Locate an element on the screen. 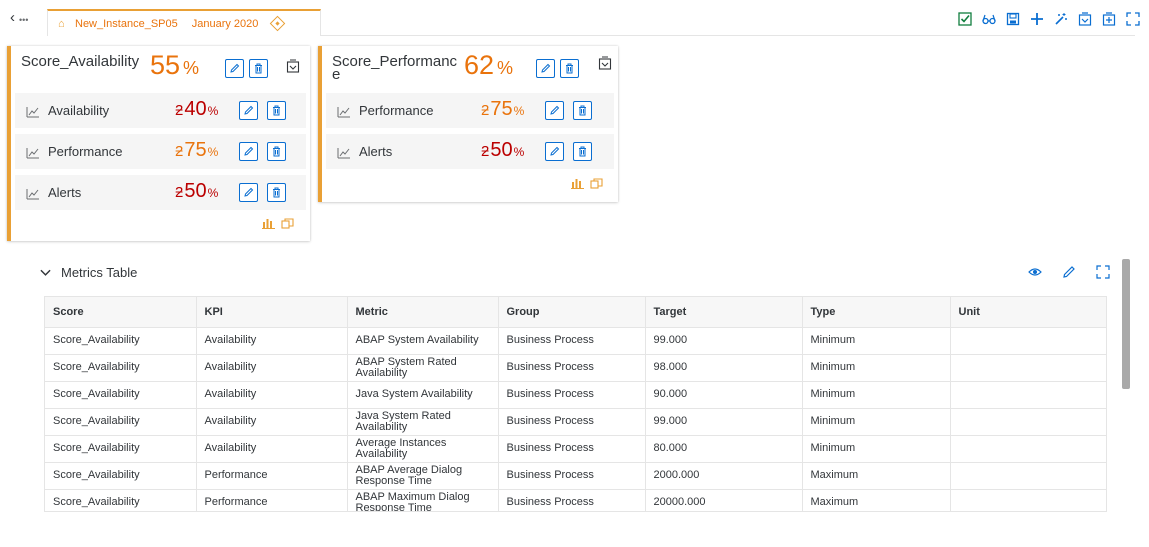 This screenshot has height=547, width=1149. expand-all-icon is located at coordinates (1109, 19).